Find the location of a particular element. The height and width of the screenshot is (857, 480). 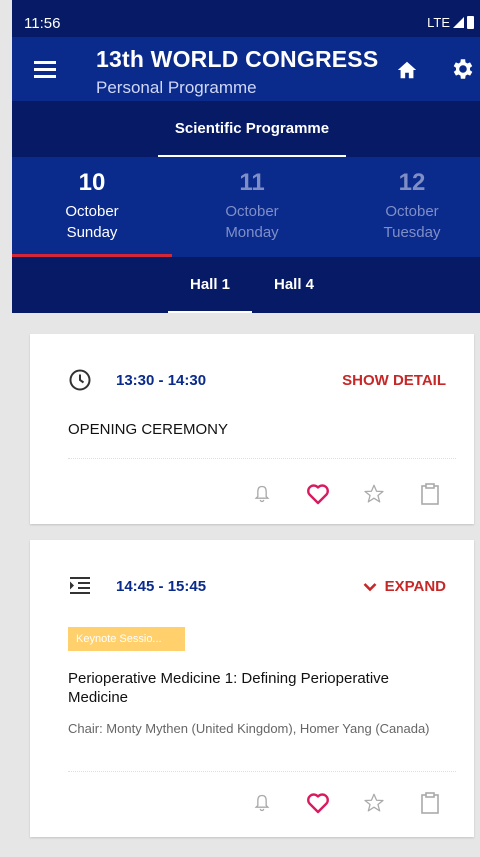

session-title: OPENING CEREMONY is located at coordinates (148, 429).